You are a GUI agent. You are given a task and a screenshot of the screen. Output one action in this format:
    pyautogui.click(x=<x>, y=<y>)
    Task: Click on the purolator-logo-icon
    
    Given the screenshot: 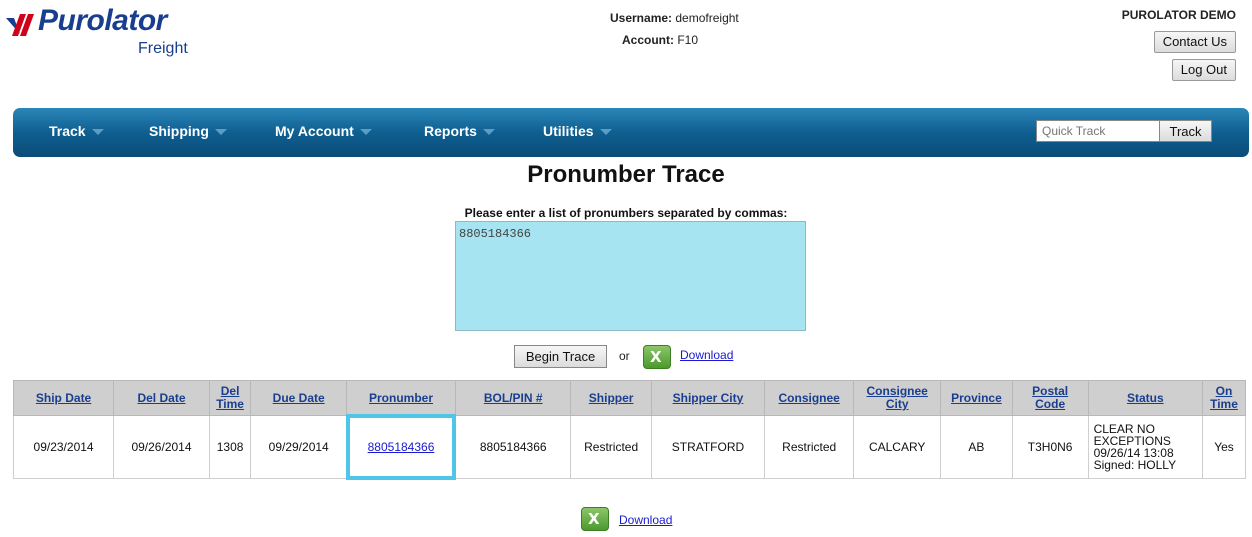 What is the action you would take?
    pyautogui.click(x=20, y=25)
    